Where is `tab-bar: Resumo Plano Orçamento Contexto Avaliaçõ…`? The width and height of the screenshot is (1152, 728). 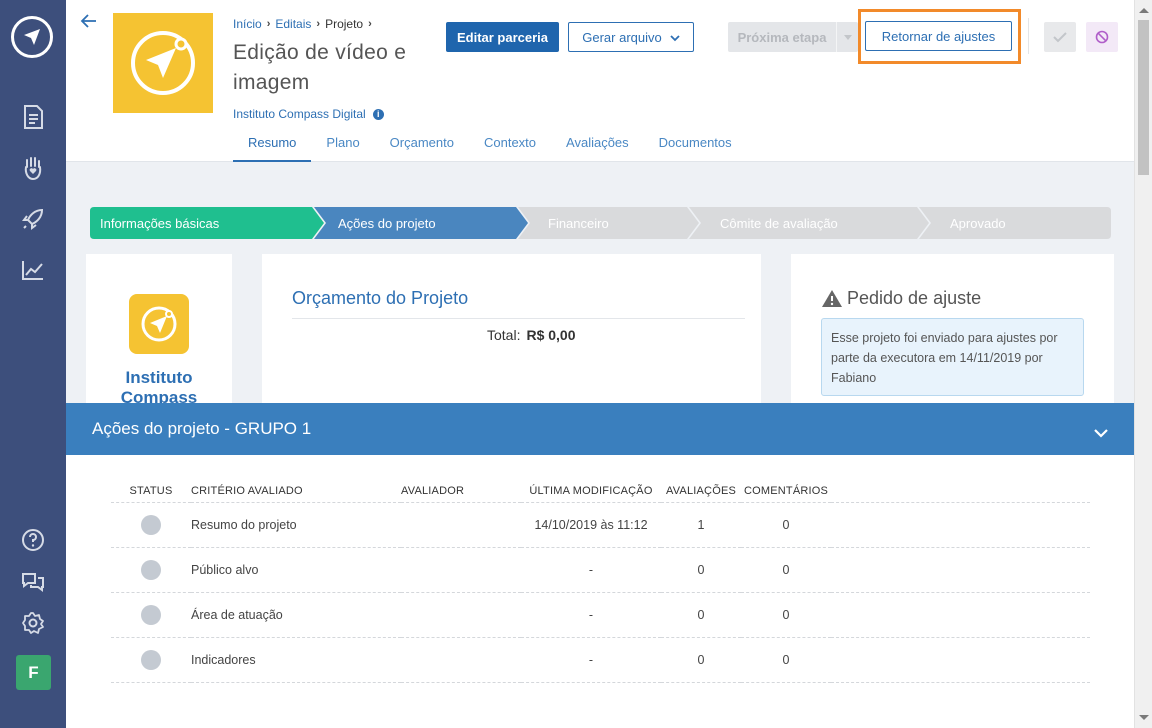
tab-bar: Resumo Plano Orçamento Contexto Avaliaçõ… is located at coordinates (490, 143).